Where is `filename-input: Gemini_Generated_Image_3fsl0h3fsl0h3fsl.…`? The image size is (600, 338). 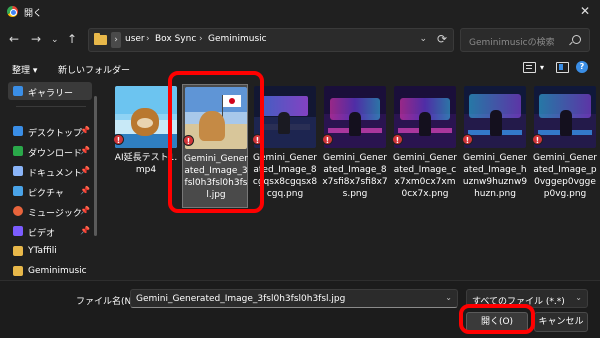 filename-input: Gemini_Generated_Image_3fsl0h3fsl0h3fsl.… is located at coordinates (294, 298).